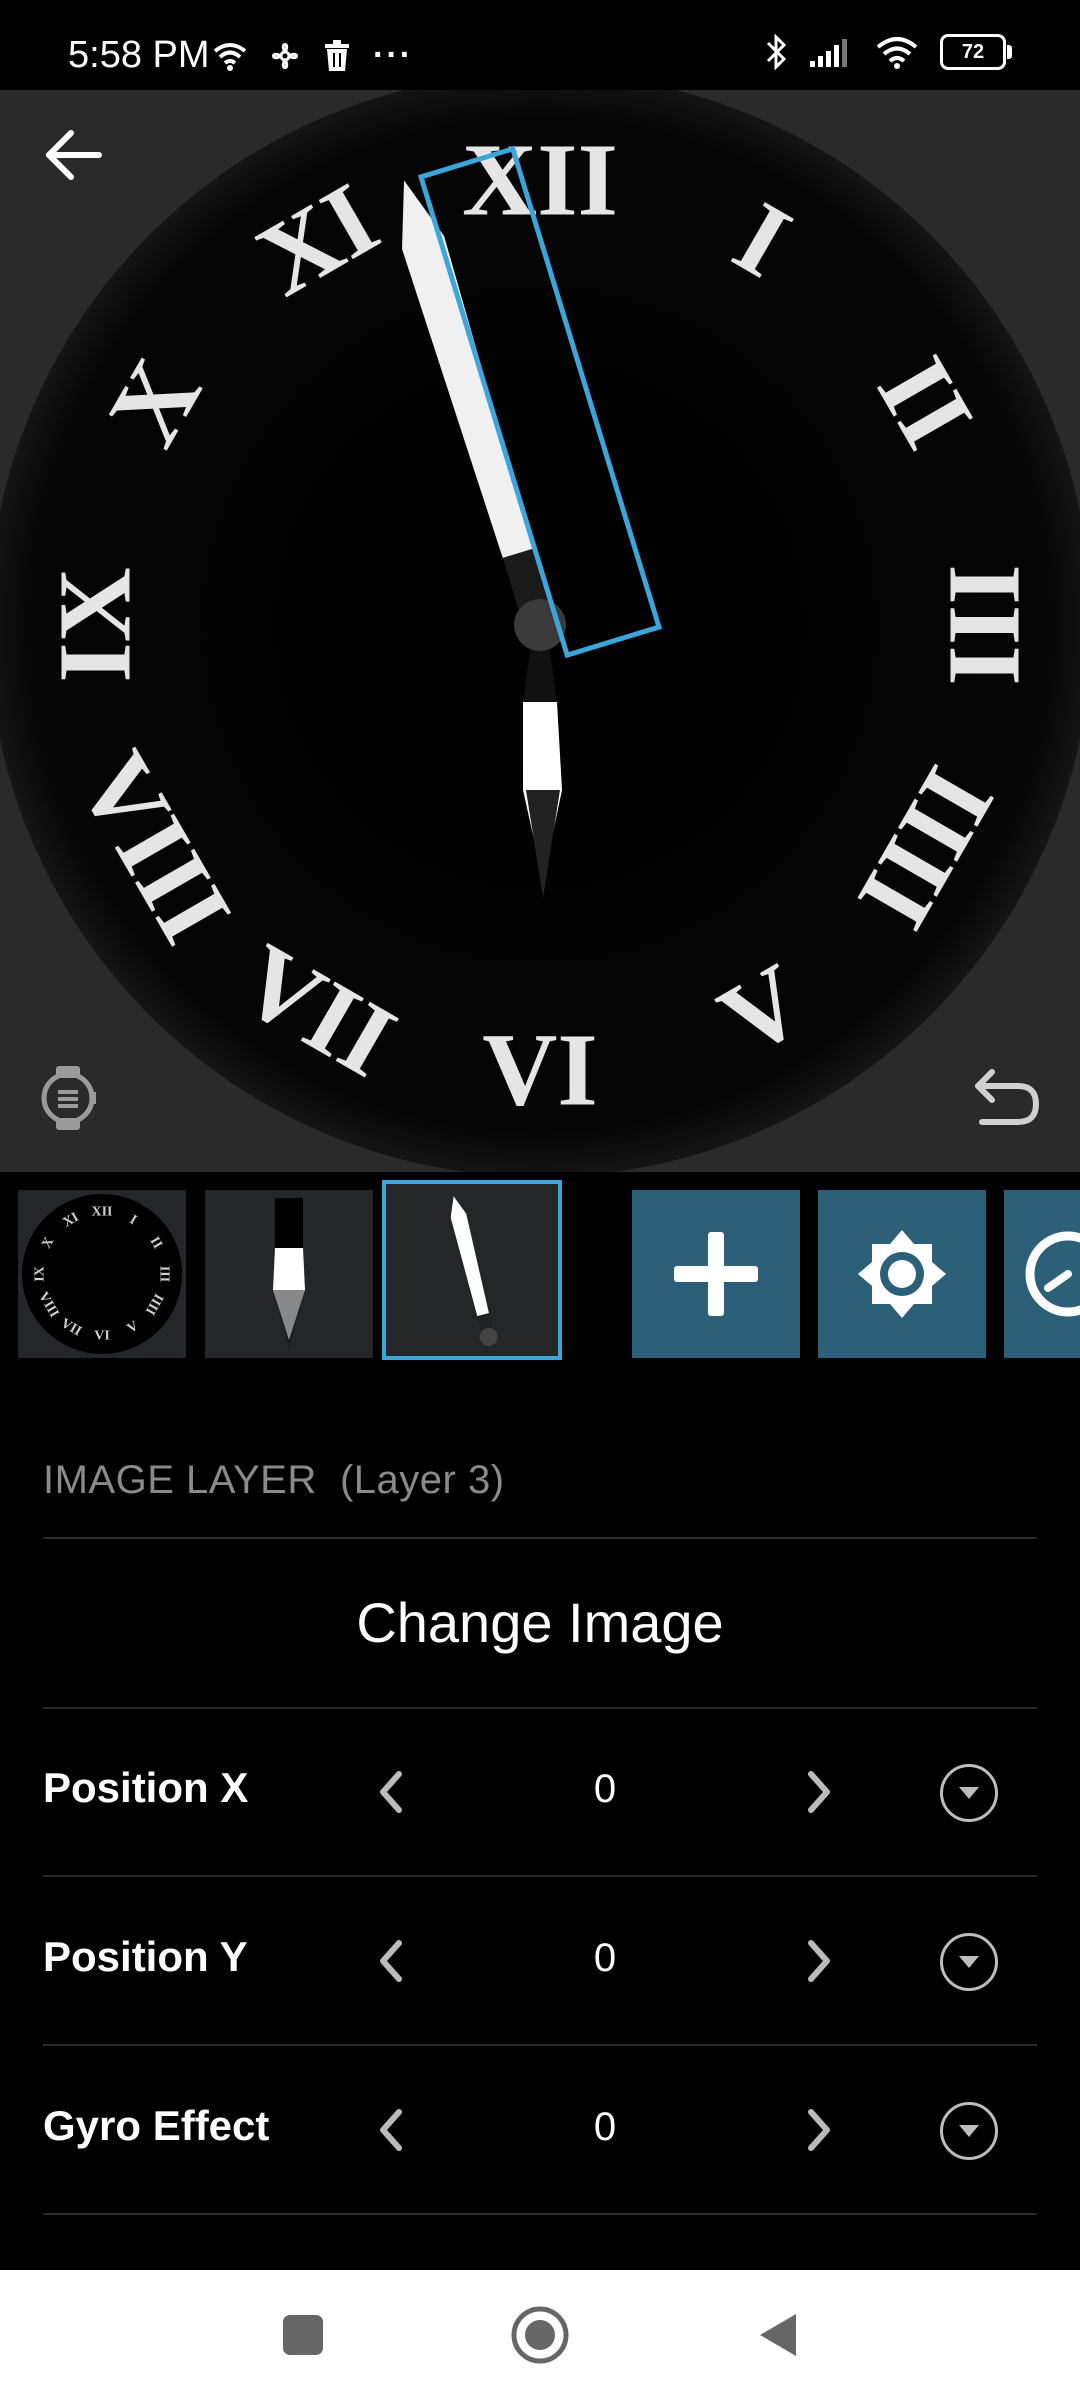  Describe the element at coordinates (985, 624) in the screenshot. I see `dial-numeral: III` at that location.